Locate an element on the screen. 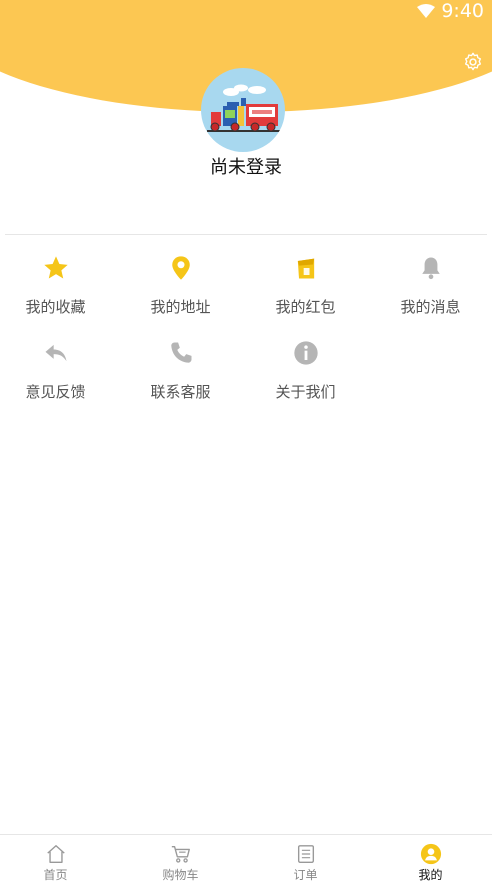 The height and width of the screenshot is (883, 492). order-list-icon is located at coordinates (305, 854).